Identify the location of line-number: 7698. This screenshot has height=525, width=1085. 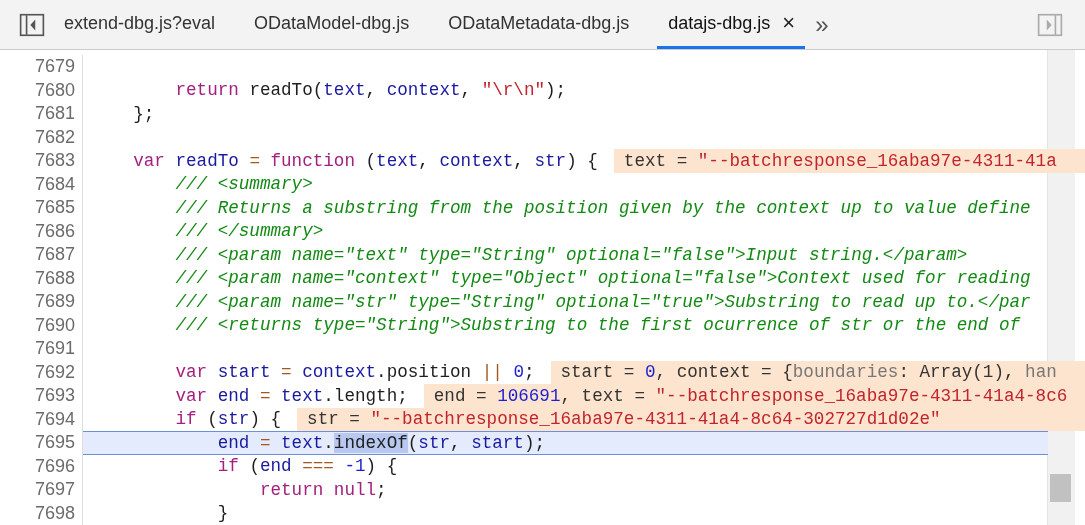
(41, 513).